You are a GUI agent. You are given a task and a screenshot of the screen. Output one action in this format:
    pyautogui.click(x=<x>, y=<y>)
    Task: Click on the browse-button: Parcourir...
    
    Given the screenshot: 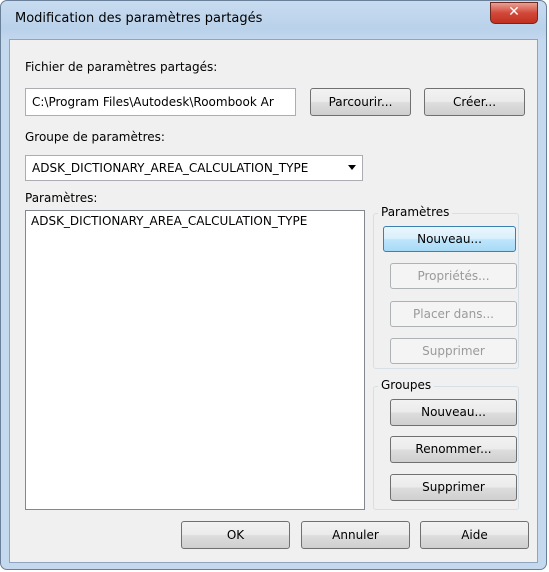 What is the action you would take?
    pyautogui.click(x=360, y=102)
    